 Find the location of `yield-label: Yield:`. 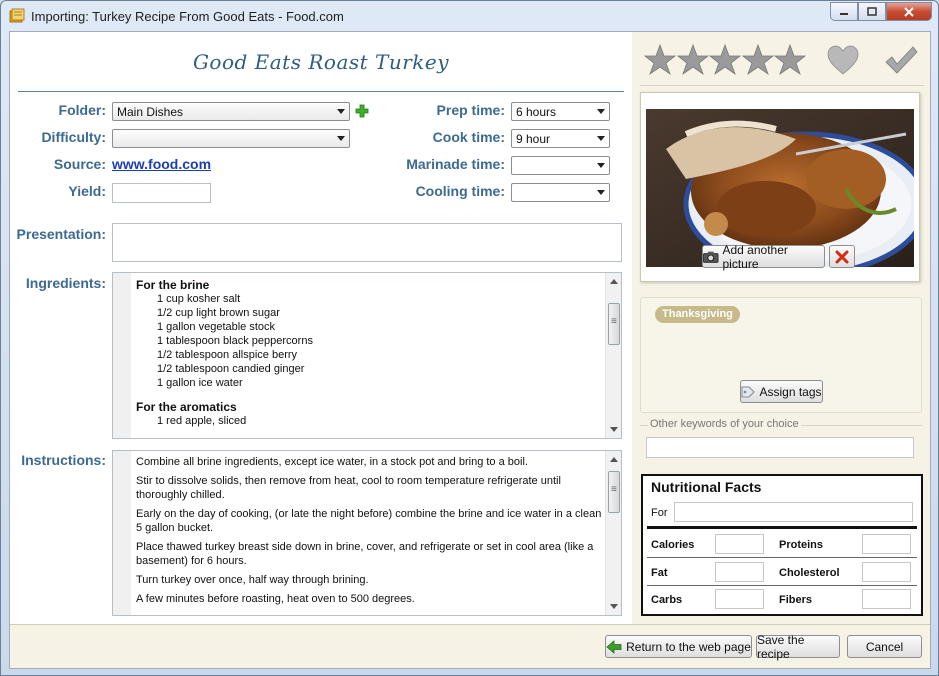

yield-label: Yield: is located at coordinates (87, 191).